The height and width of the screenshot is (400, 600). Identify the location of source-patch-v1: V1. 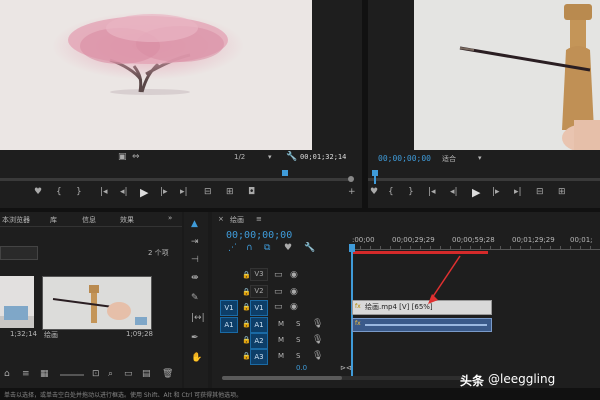
(229, 308).